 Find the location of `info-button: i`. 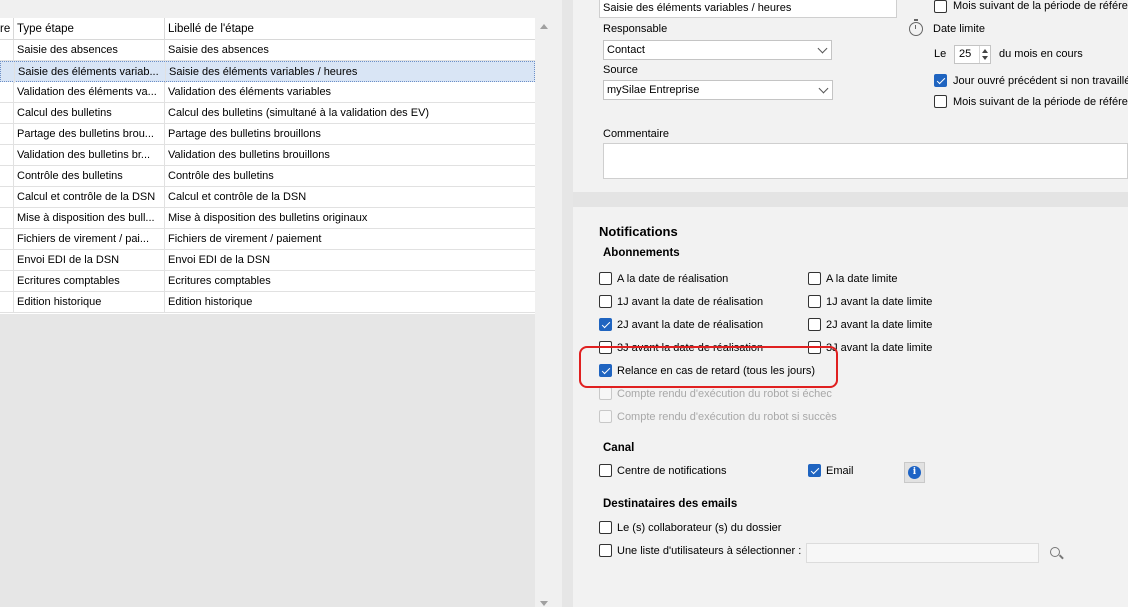

info-button: i is located at coordinates (914, 472).